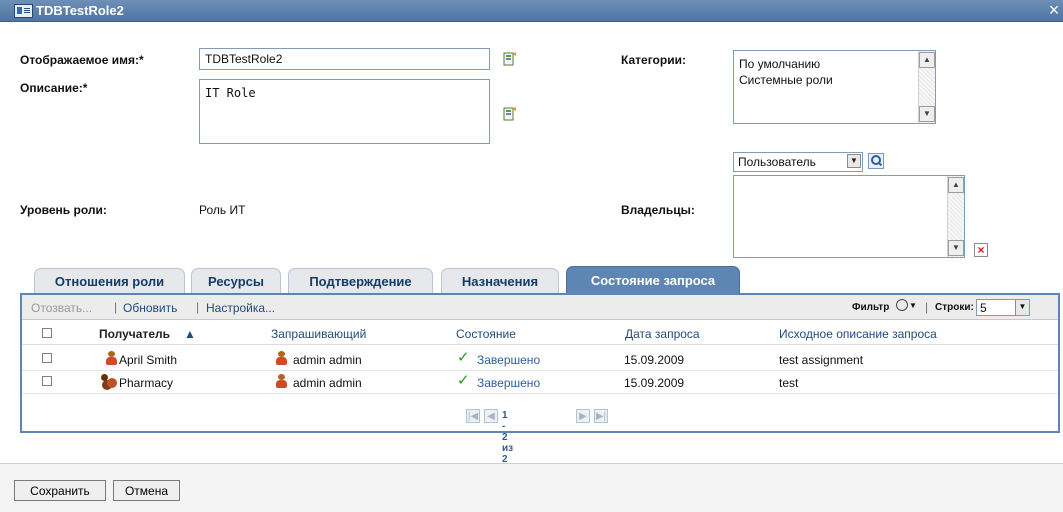  I want to click on category-item: Системные роли, so click(786, 80).